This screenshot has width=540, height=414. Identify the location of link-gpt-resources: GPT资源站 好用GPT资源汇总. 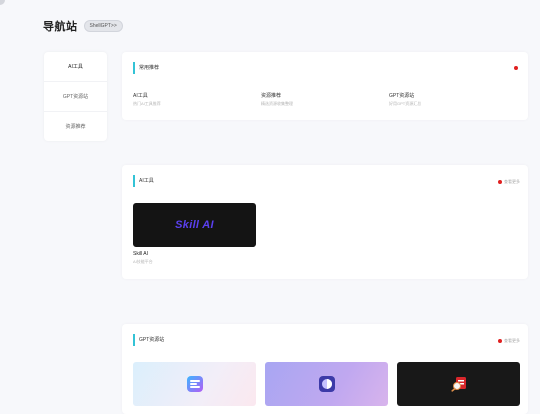
(453, 99).